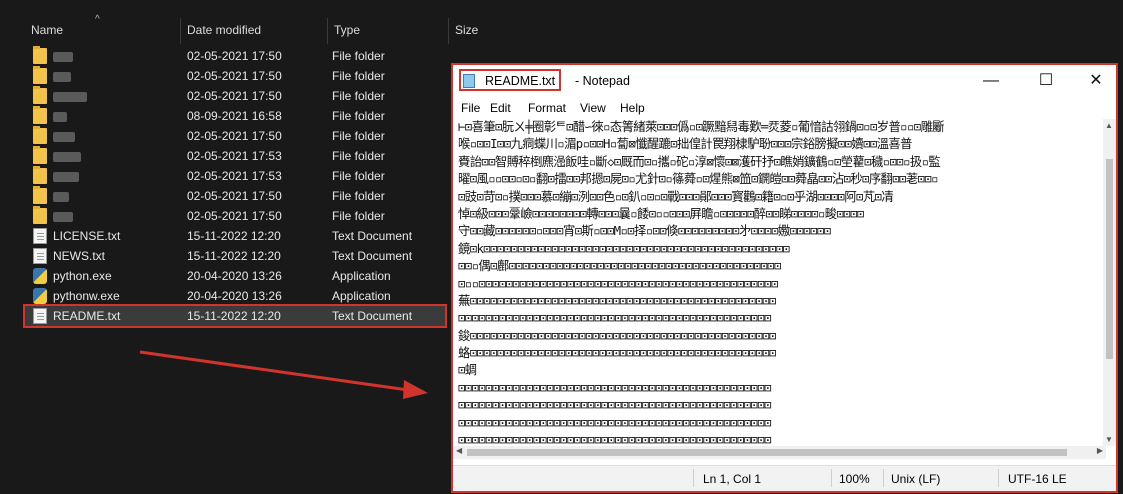  I want to click on column-type-header: Type, so click(347, 30).